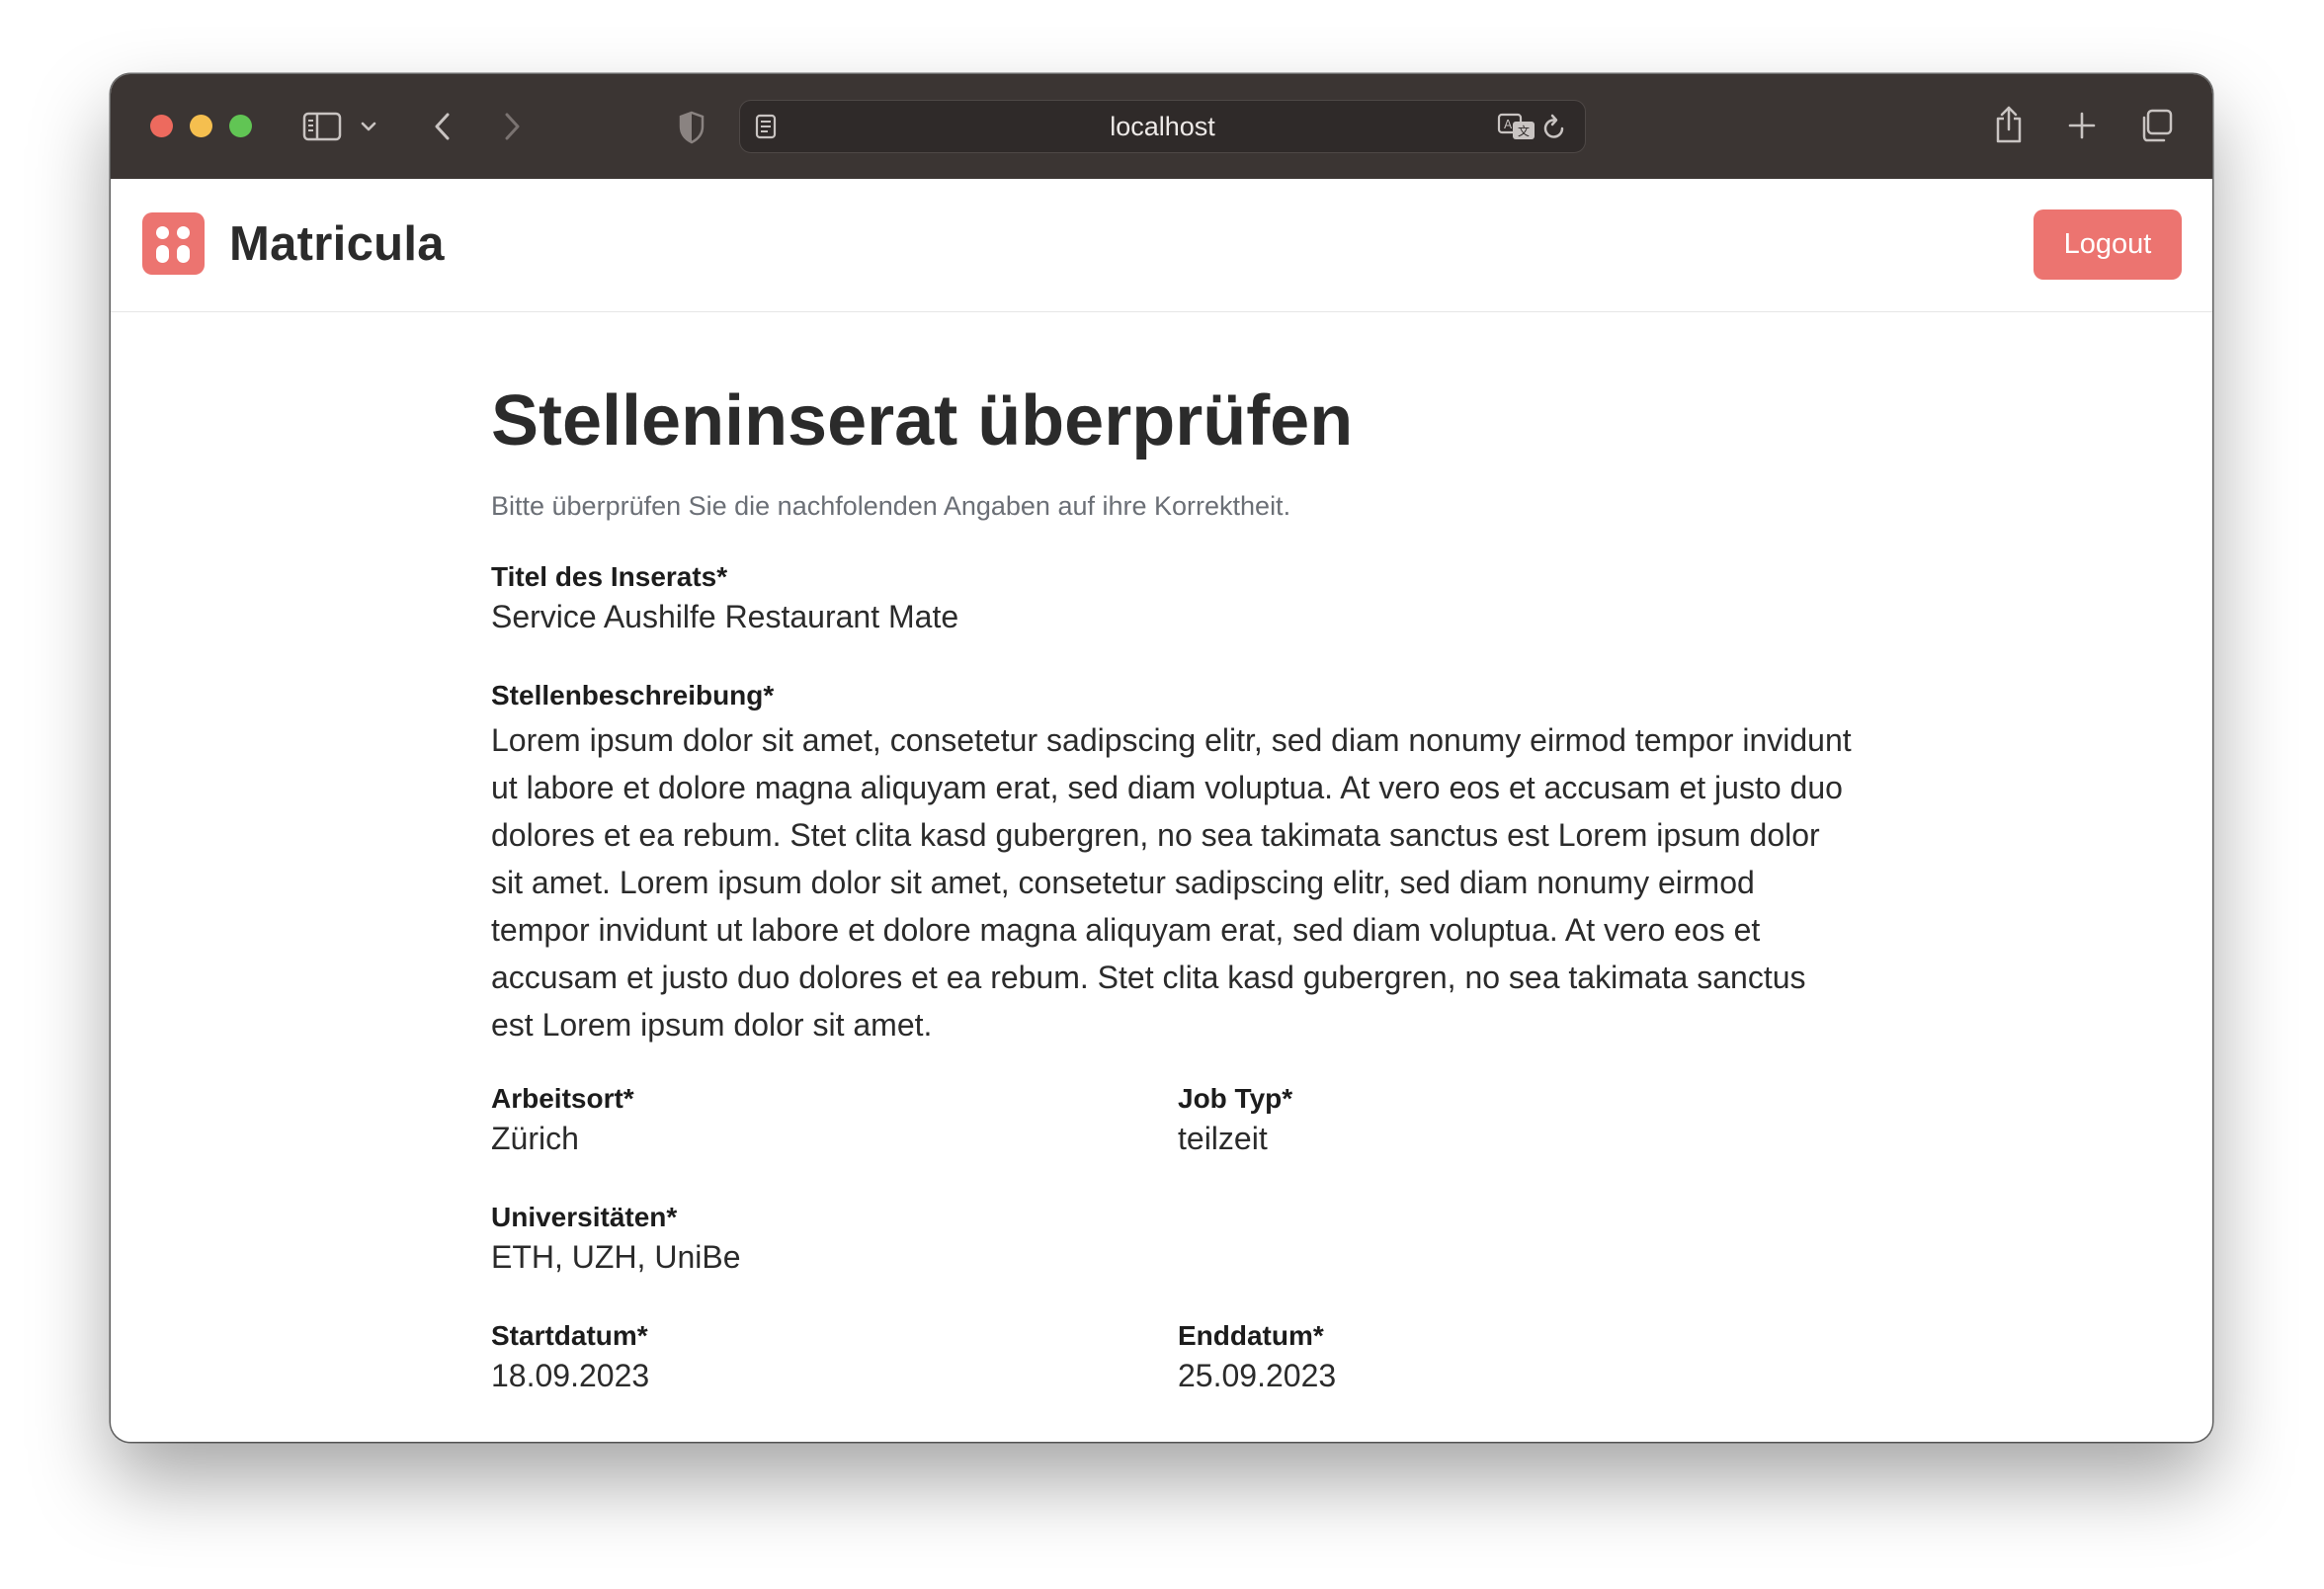 This screenshot has width=2324, height=1589. I want to click on brand-name: Matricula, so click(337, 244).